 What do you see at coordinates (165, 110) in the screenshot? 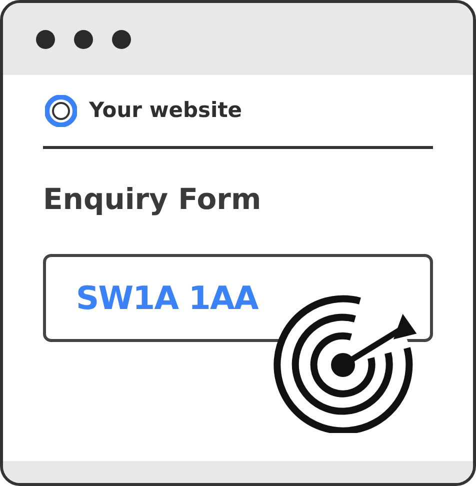
I see `site-name: Your website` at bounding box center [165, 110].